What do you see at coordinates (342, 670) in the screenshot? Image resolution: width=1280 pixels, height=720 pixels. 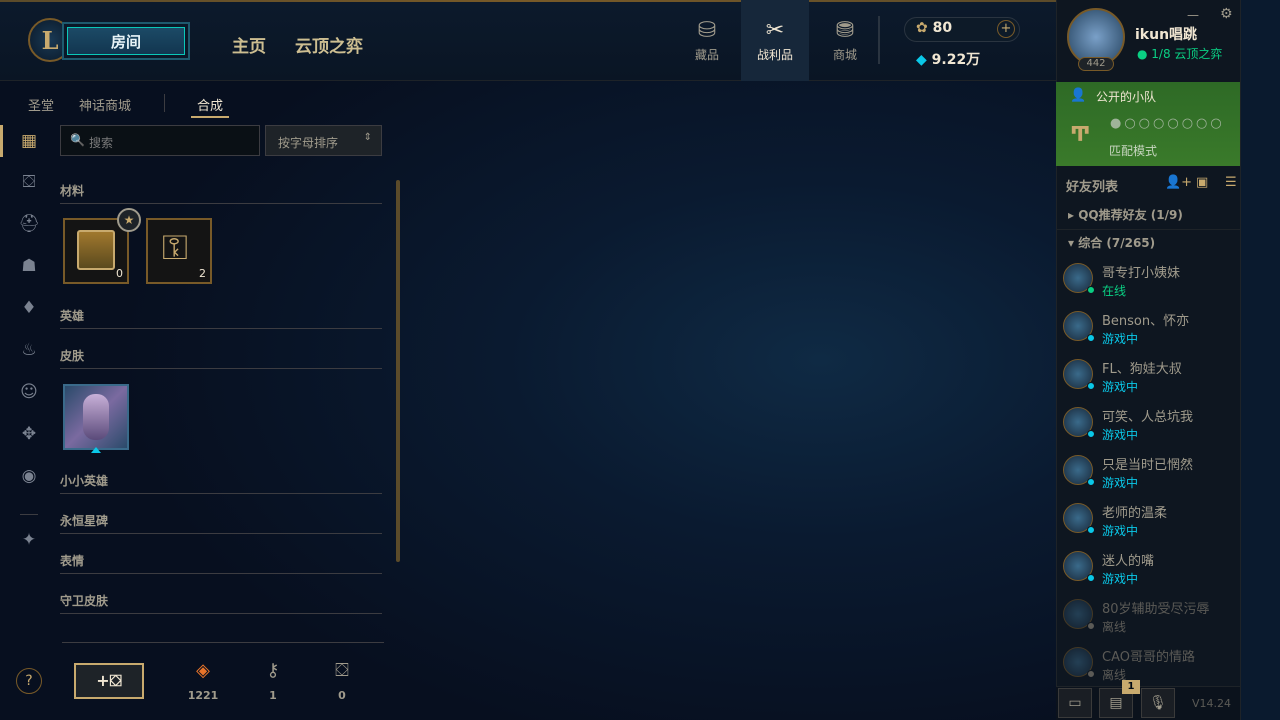 I see `chest-icon: ⛋` at bounding box center [342, 670].